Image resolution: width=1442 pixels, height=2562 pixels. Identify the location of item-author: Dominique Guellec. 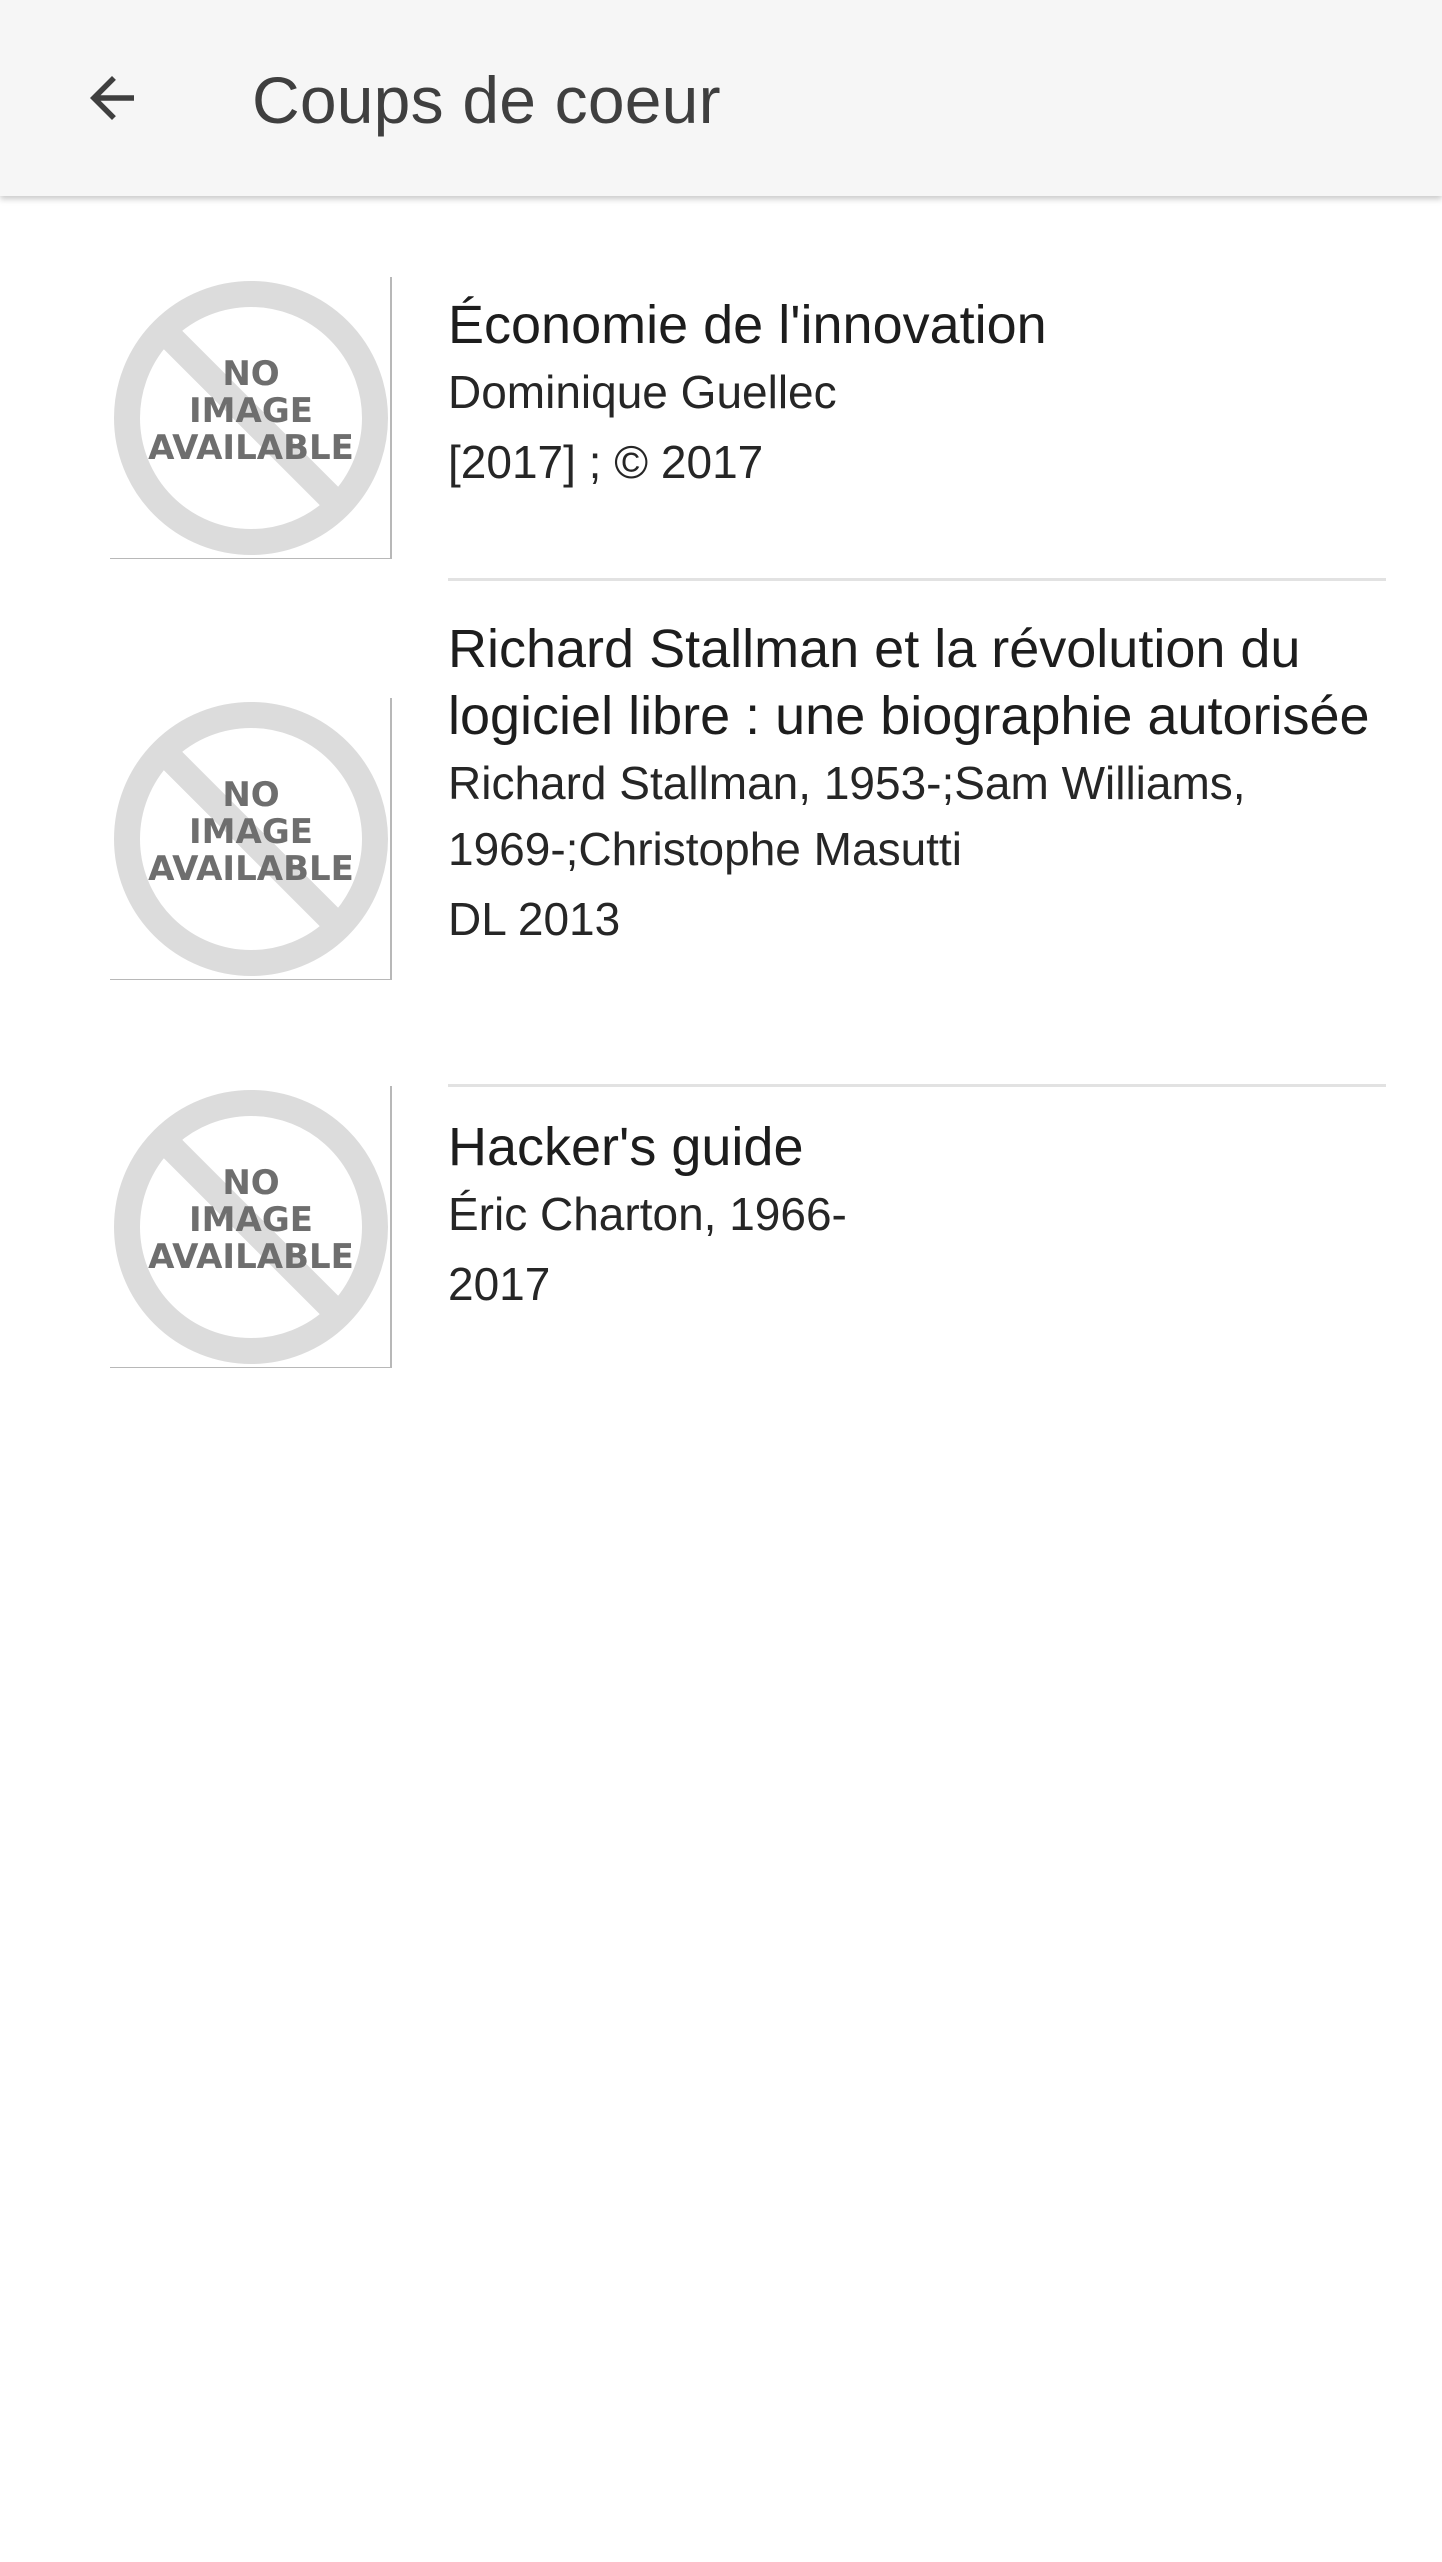
(642, 392).